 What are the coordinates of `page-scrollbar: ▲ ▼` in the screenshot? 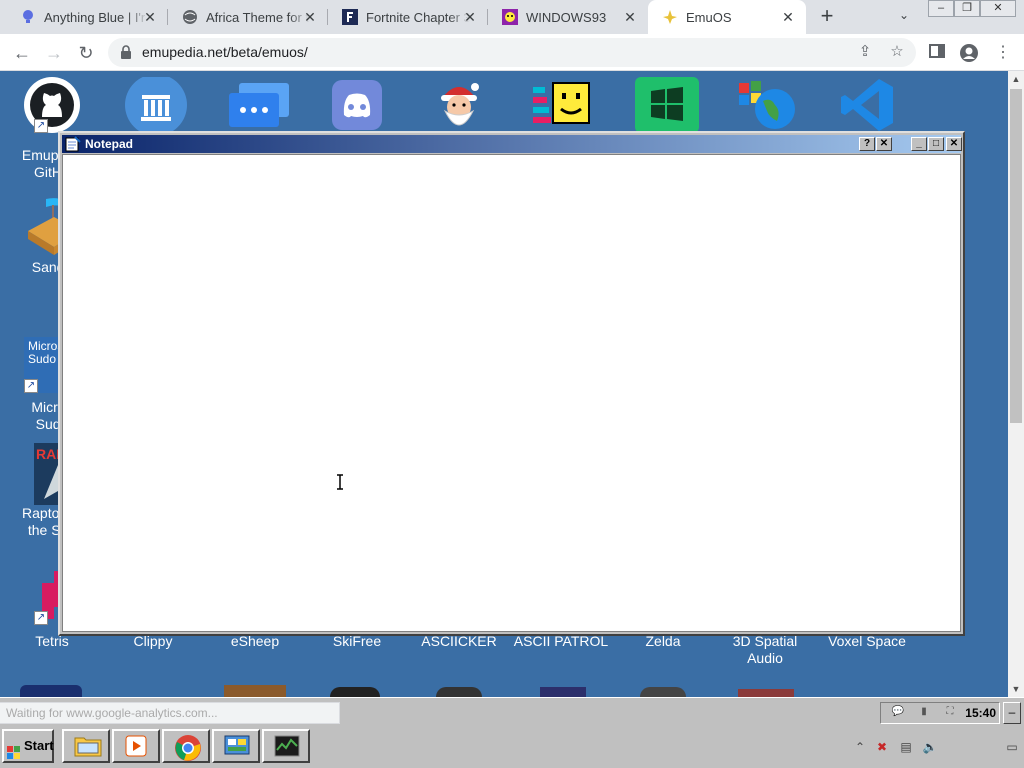 It's located at (1016, 384).